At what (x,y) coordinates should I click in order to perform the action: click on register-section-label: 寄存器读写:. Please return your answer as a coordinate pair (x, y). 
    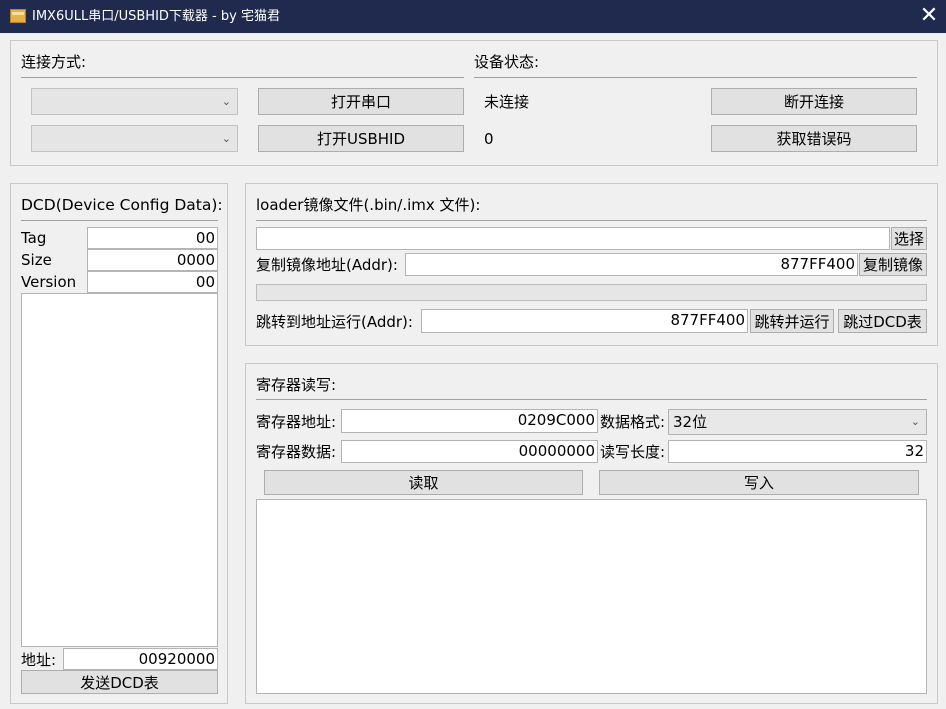
    Looking at the image, I should click on (296, 385).